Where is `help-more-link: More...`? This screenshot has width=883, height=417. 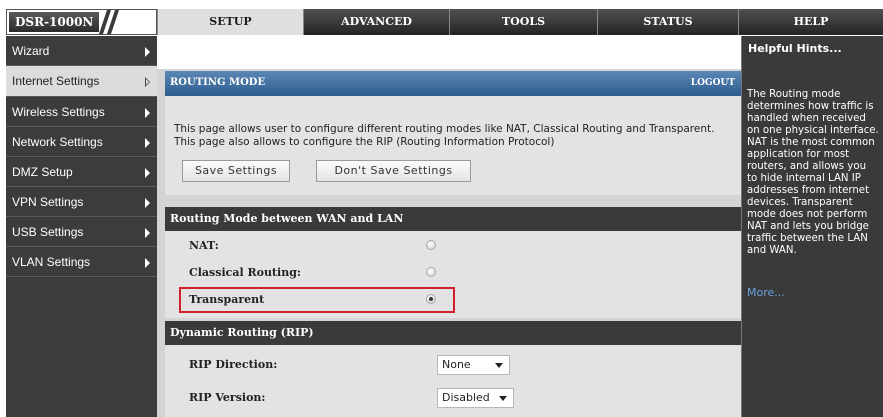
help-more-link: More... is located at coordinates (766, 292).